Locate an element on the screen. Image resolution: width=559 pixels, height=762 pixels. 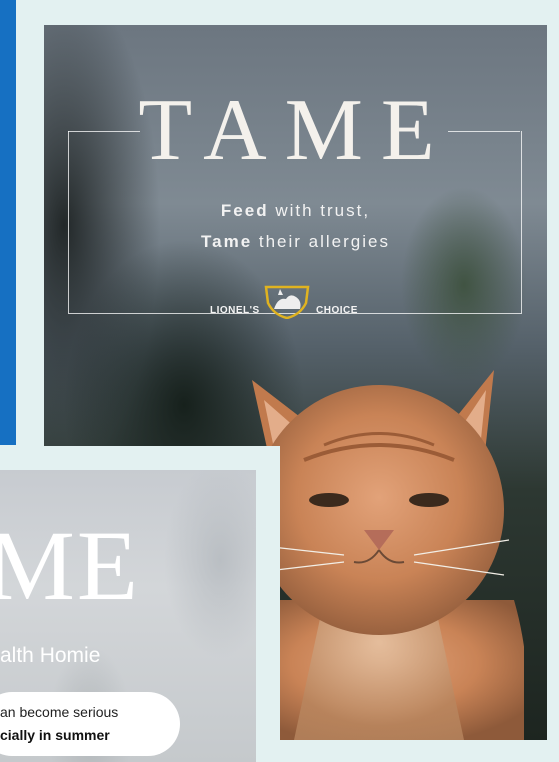
info-pill-line-1: an become serious is located at coordinates (59, 712).